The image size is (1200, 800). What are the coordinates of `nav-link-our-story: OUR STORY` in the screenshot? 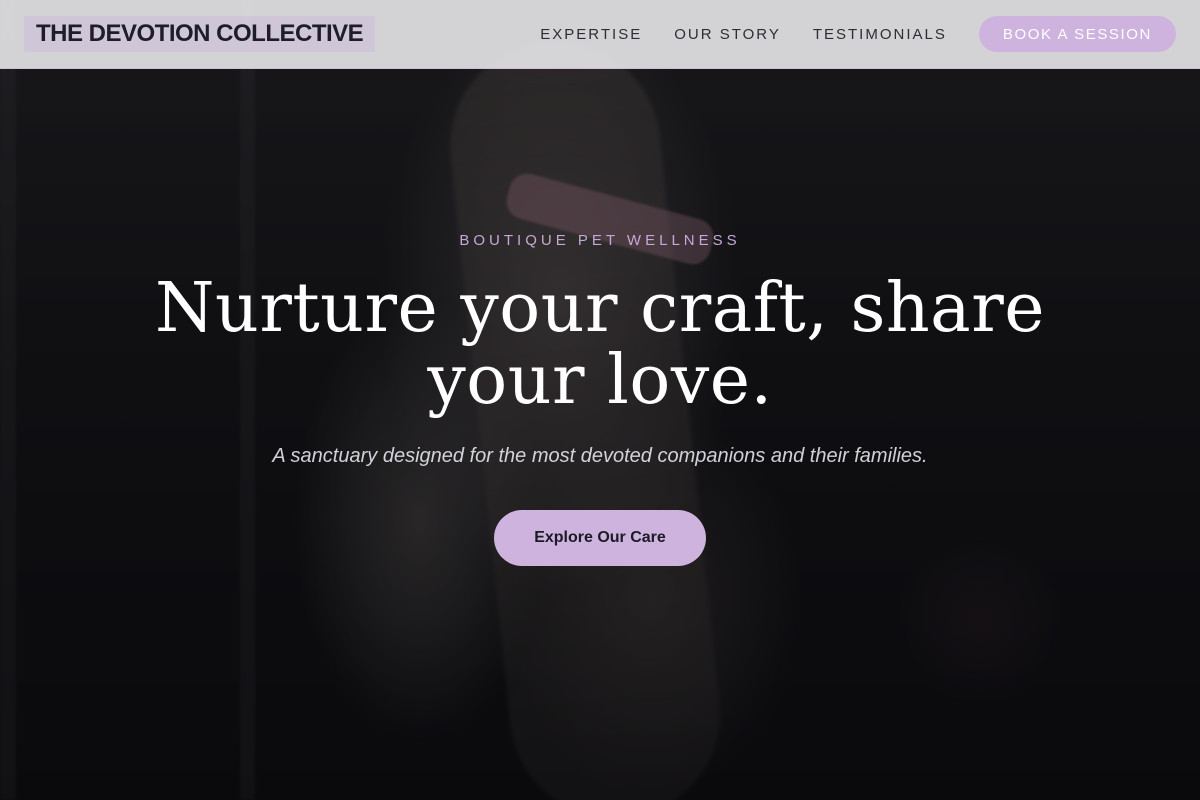 It's located at (727, 34).